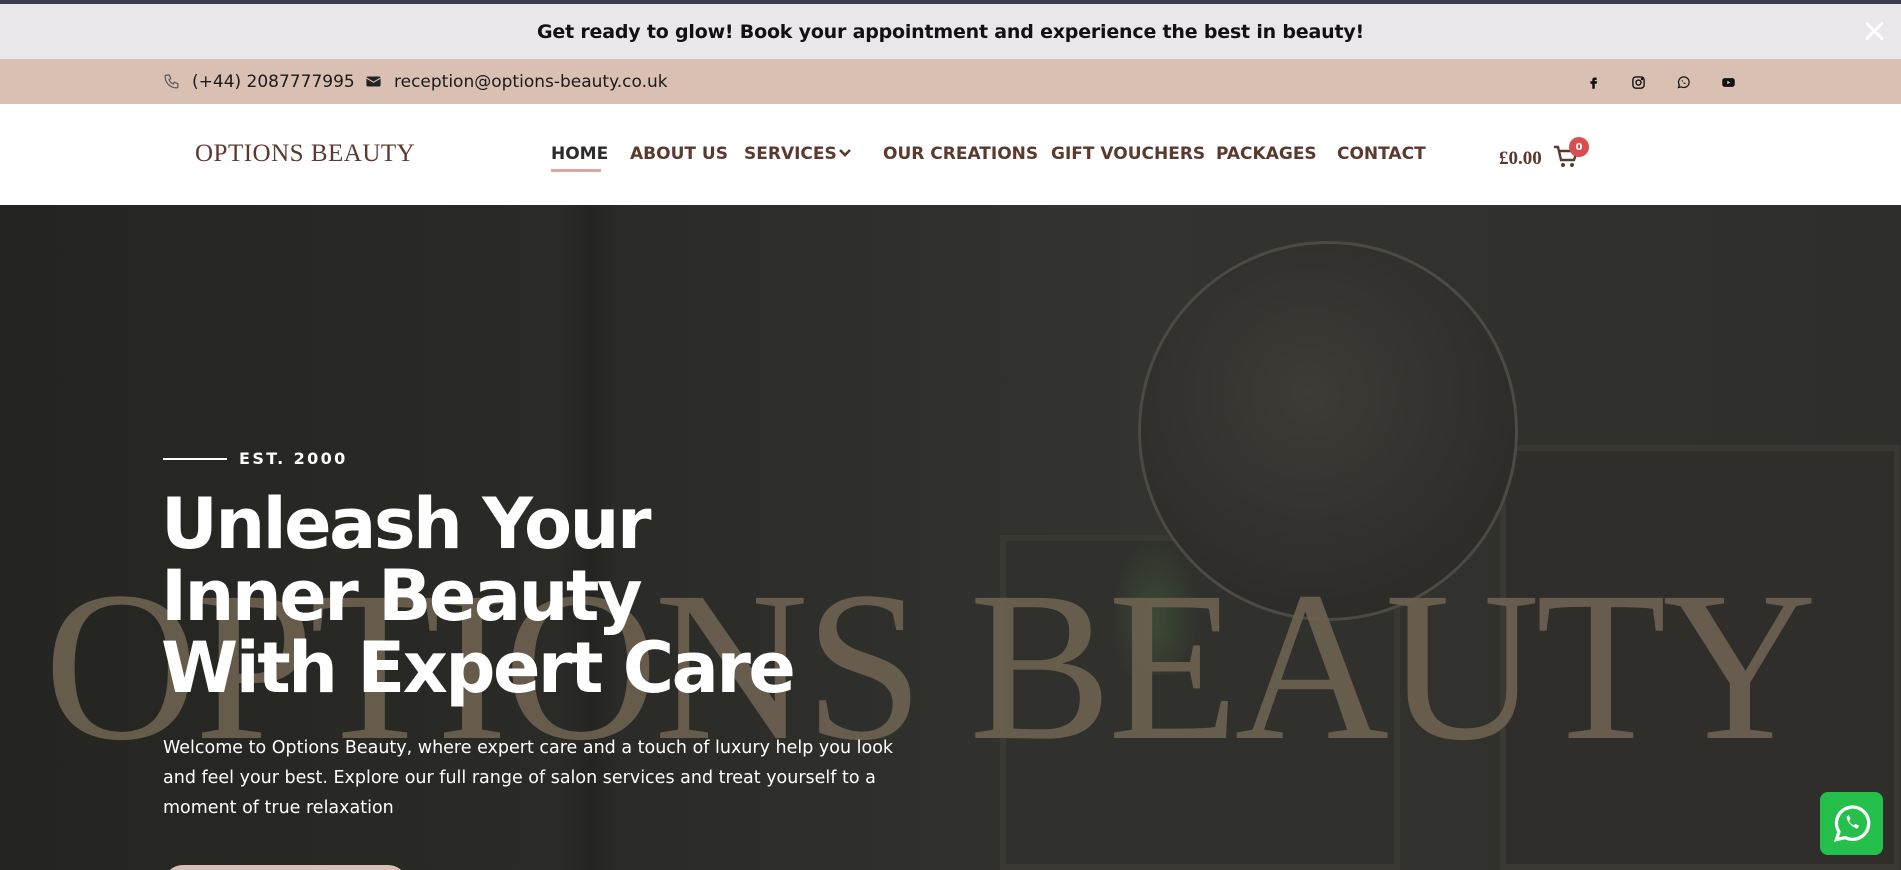 The image size is (1901, 870). What do you see at coordinates (171, 81) in the screenshot?
I see `phone-icon` at bounding box center [171, 81].